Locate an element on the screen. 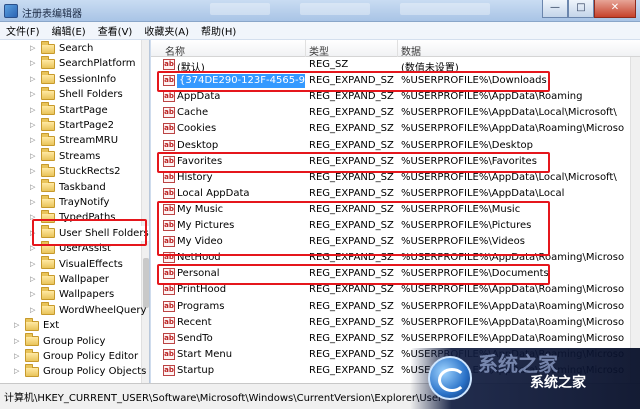 The image size is (640, 409). tree-item: ▷ User Shell Folders is located at coordinates (89, 233).